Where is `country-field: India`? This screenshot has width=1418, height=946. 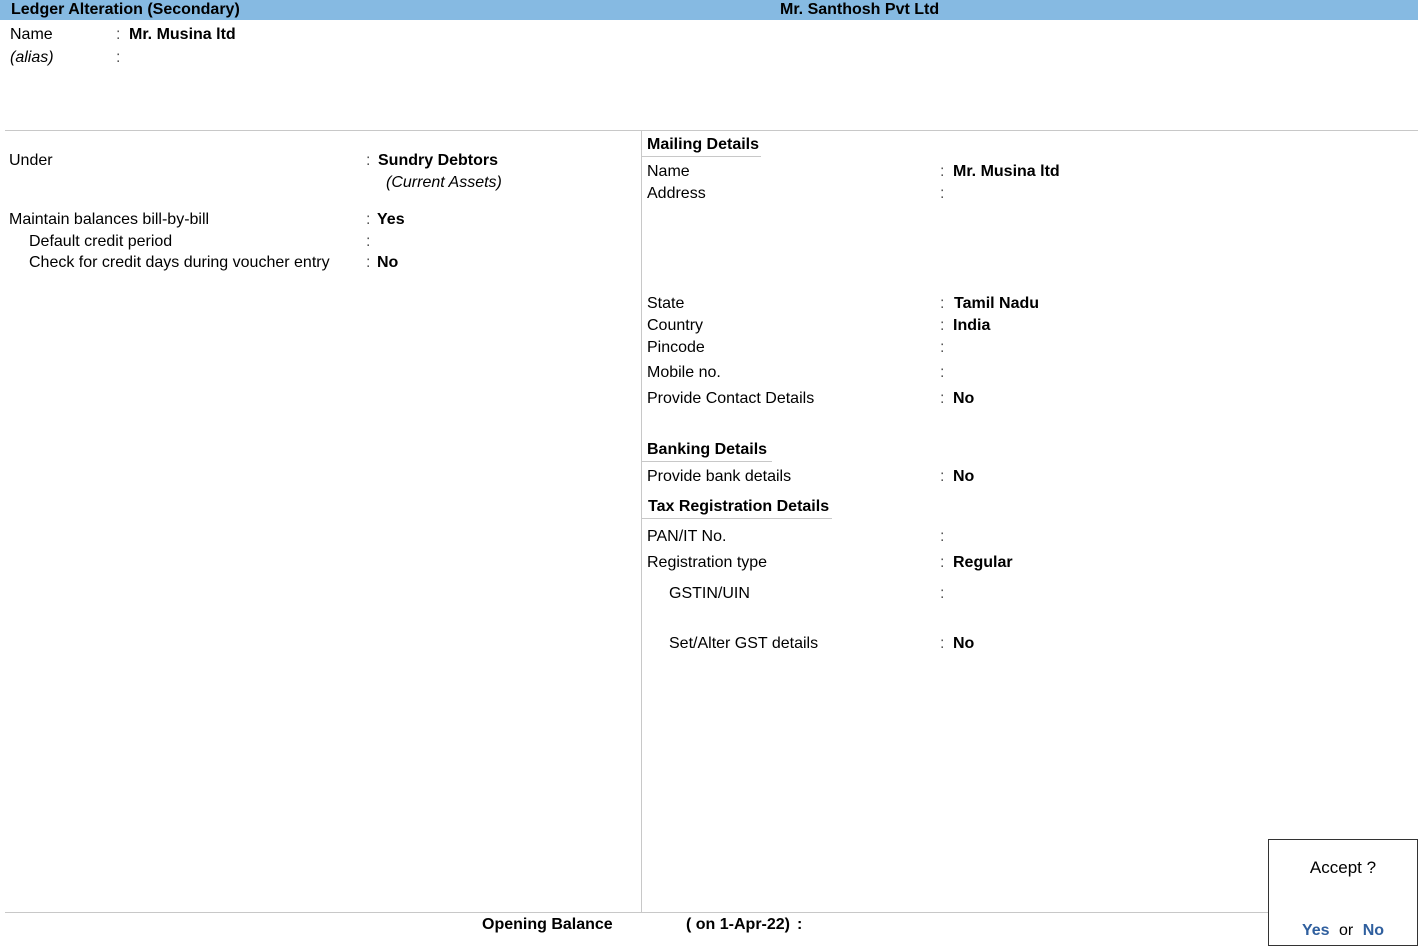 country-field: India is located at coordinates (971, 326).